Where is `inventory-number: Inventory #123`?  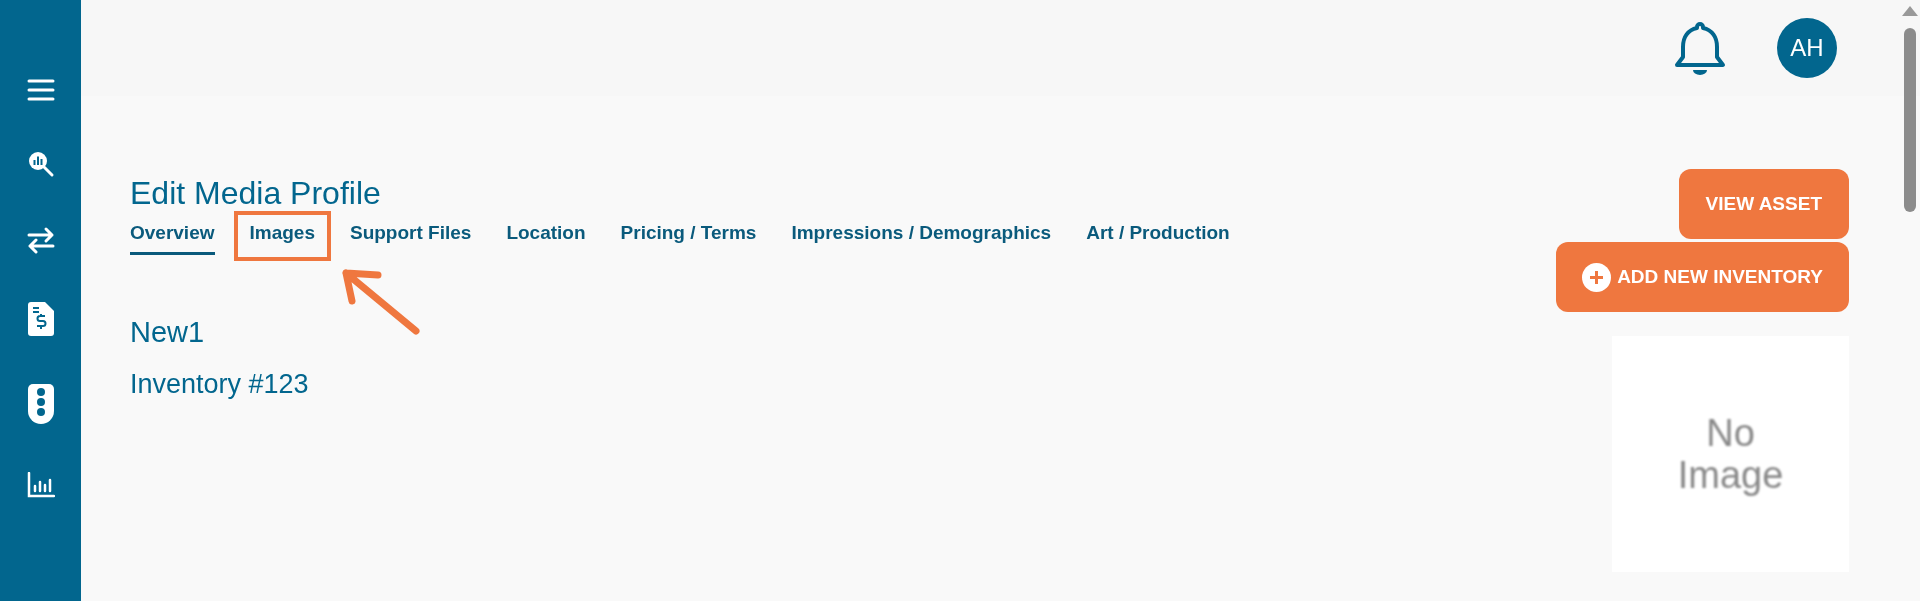 inventory-number: Inventory #123 is located at coordinates (220, 384).